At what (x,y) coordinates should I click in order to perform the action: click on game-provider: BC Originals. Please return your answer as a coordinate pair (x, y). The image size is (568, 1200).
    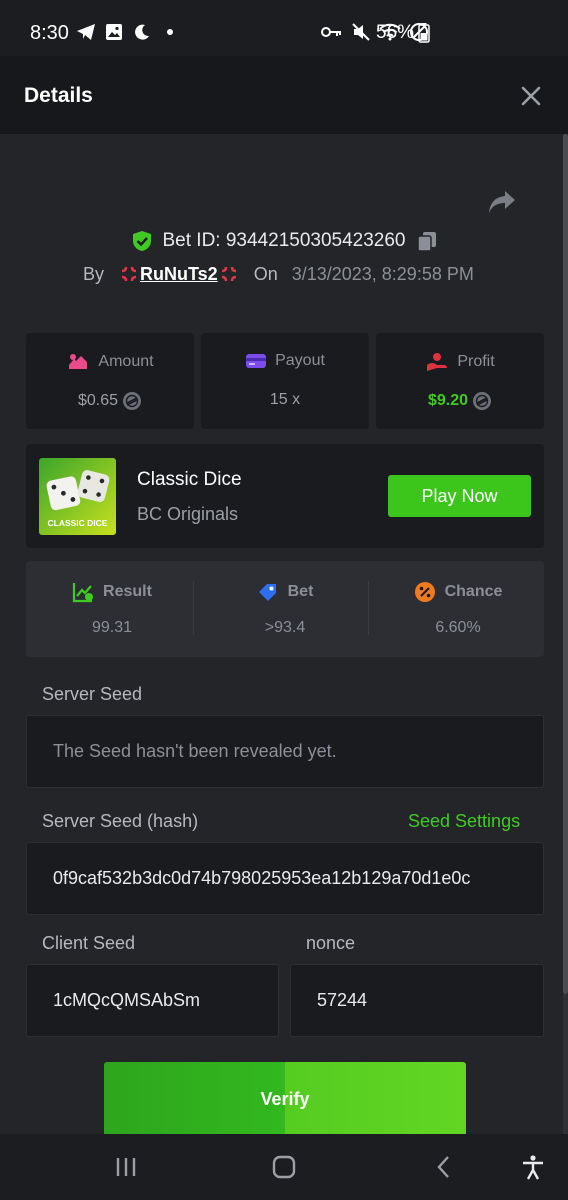
    Looking at the image, I should click on (188, 514).